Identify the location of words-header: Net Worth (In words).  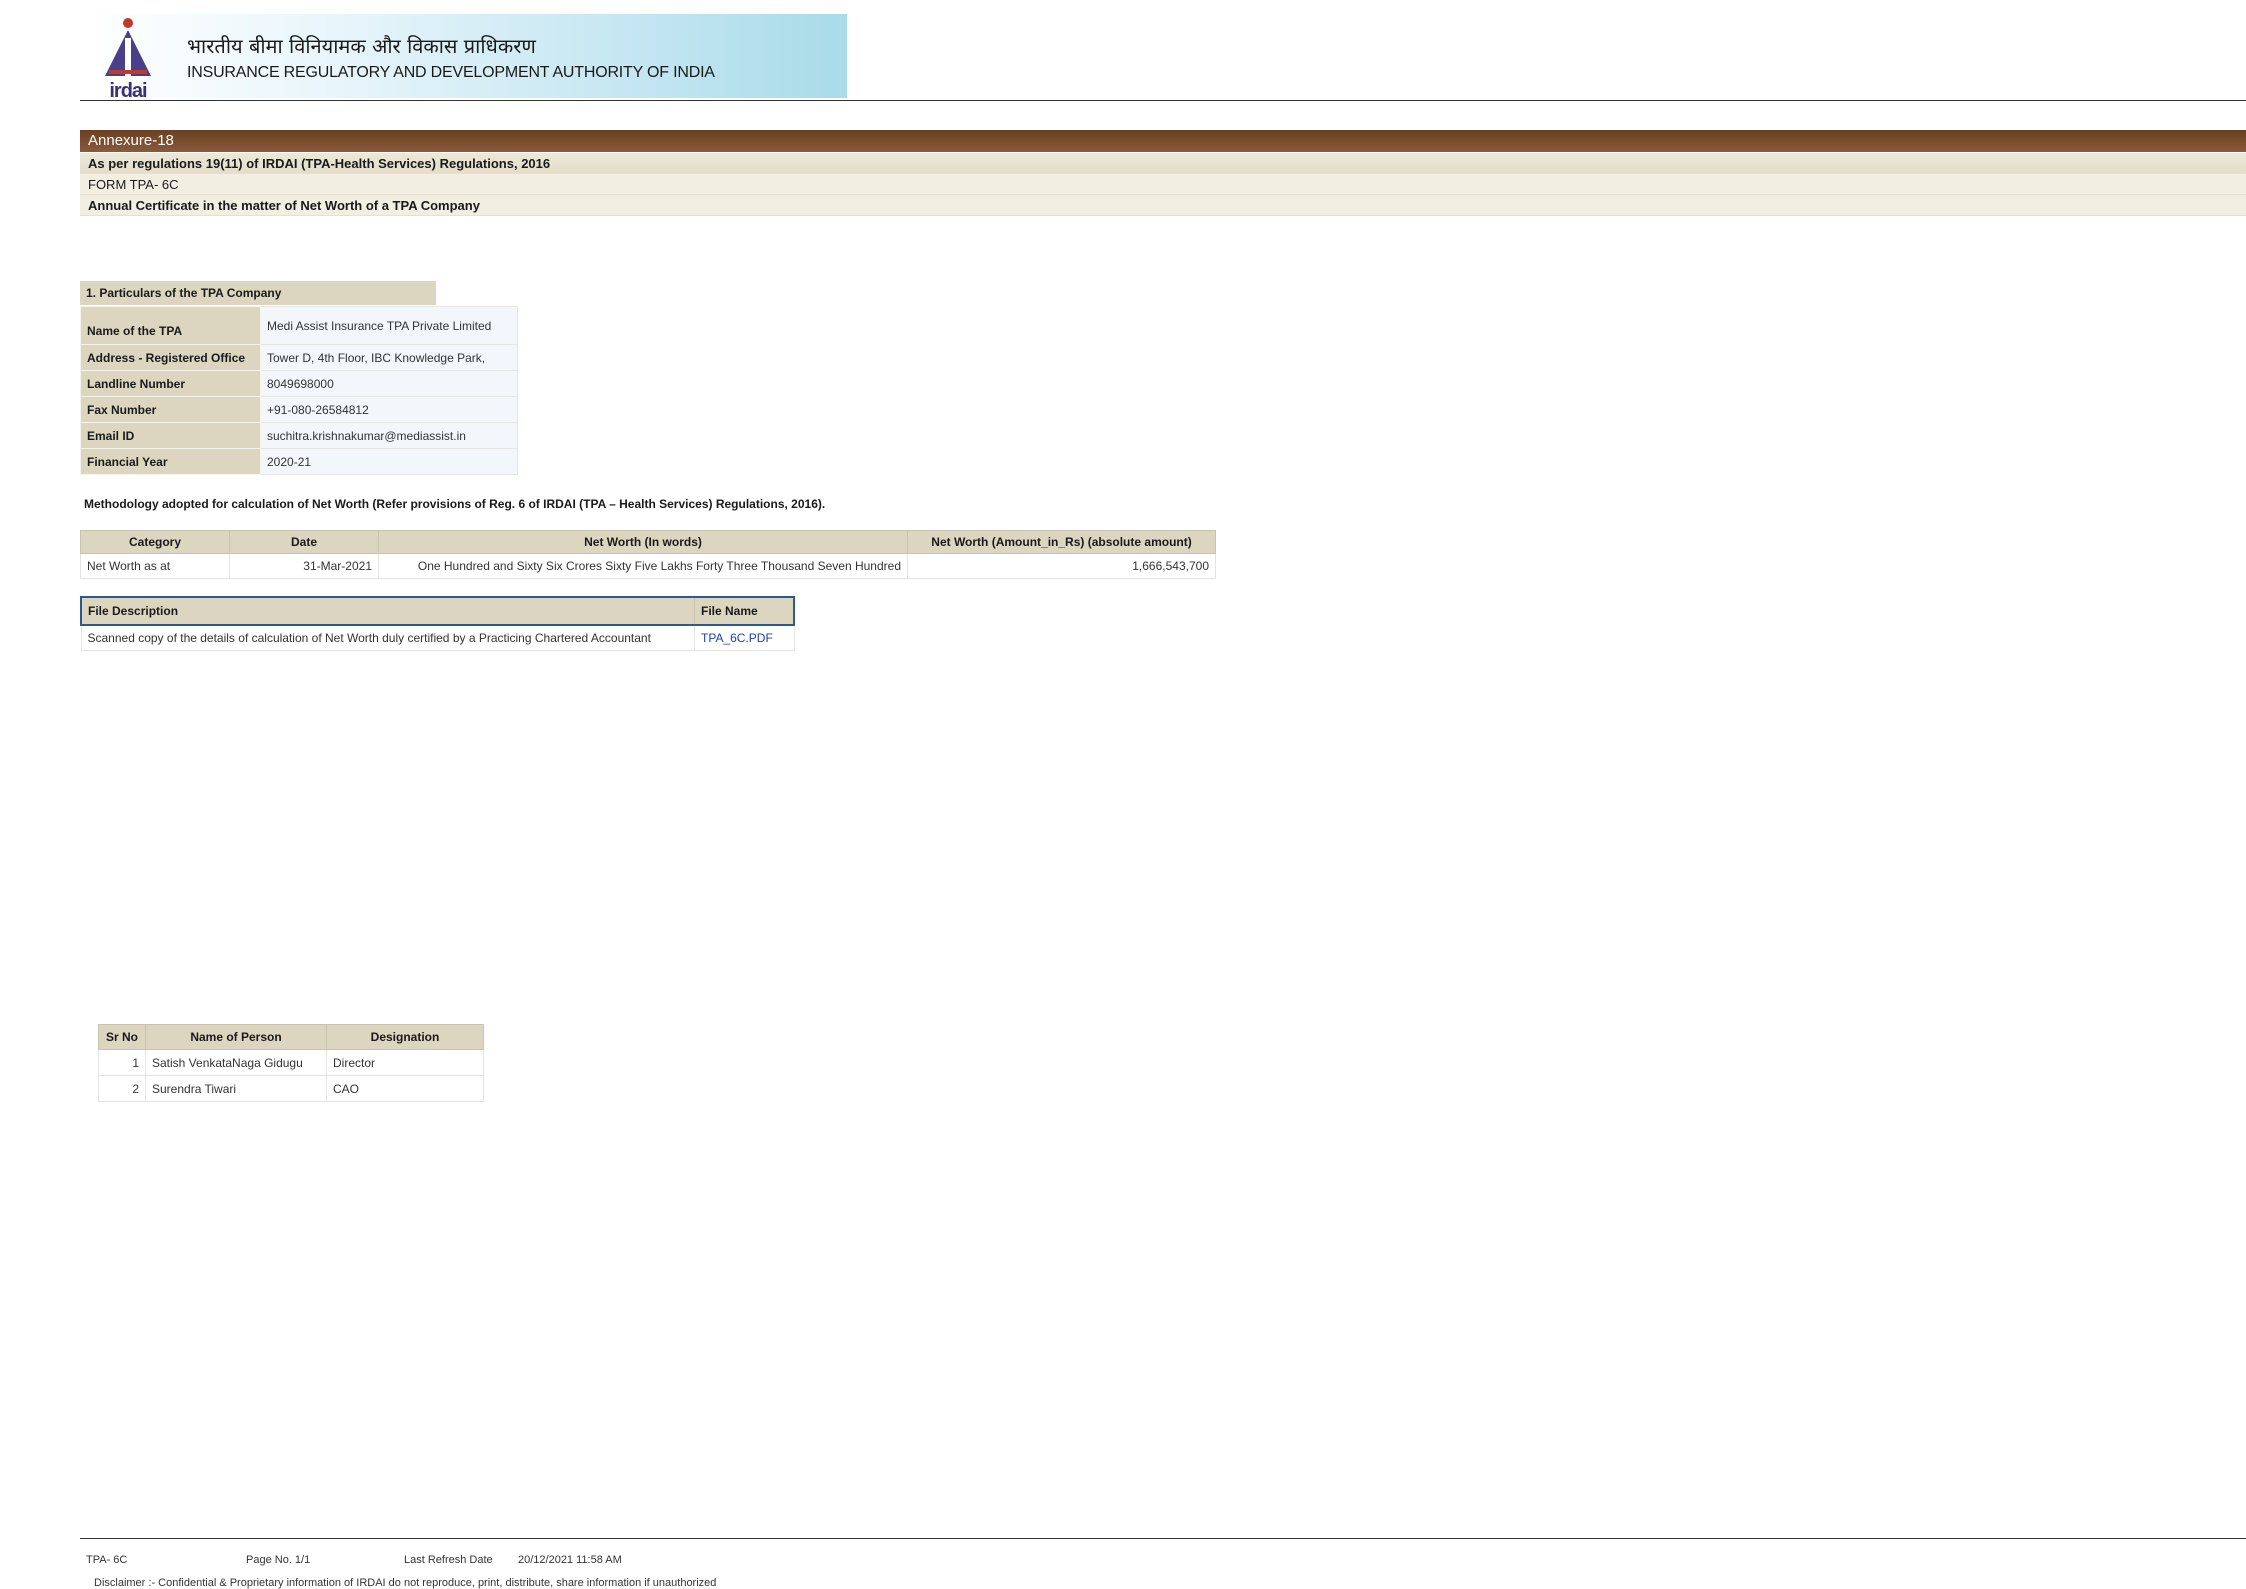
(643, 542).